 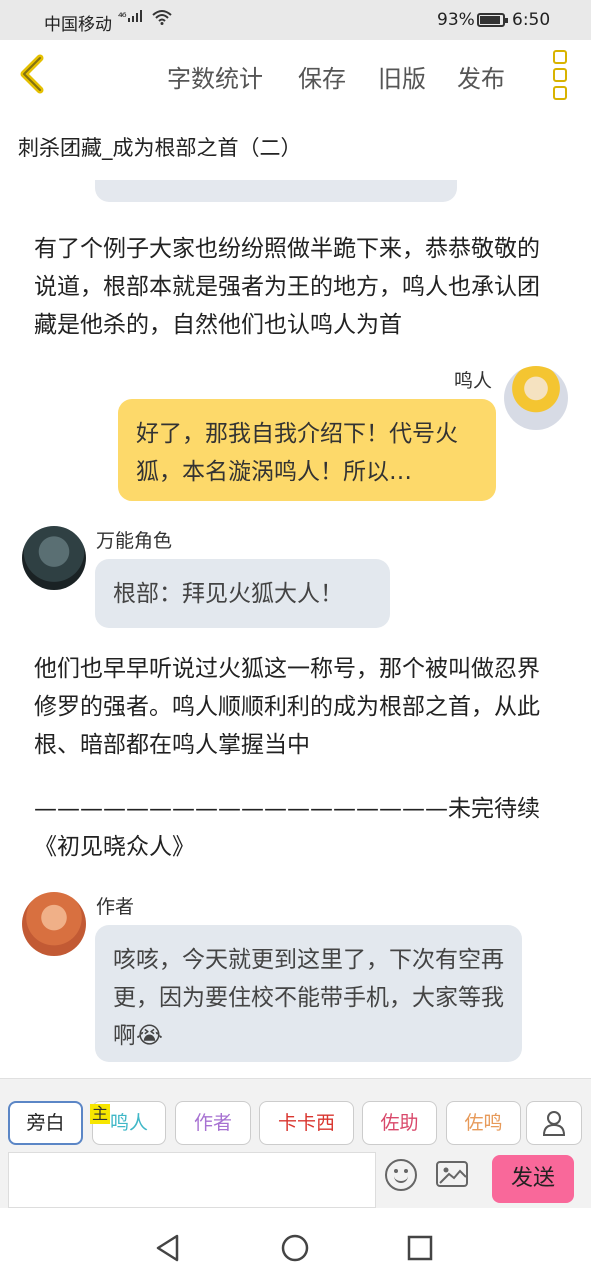 What do you see at coordinates (78, 25) in the screenshot?
I see `carrier-label: 中国移动` at bounding box center [78, 25].